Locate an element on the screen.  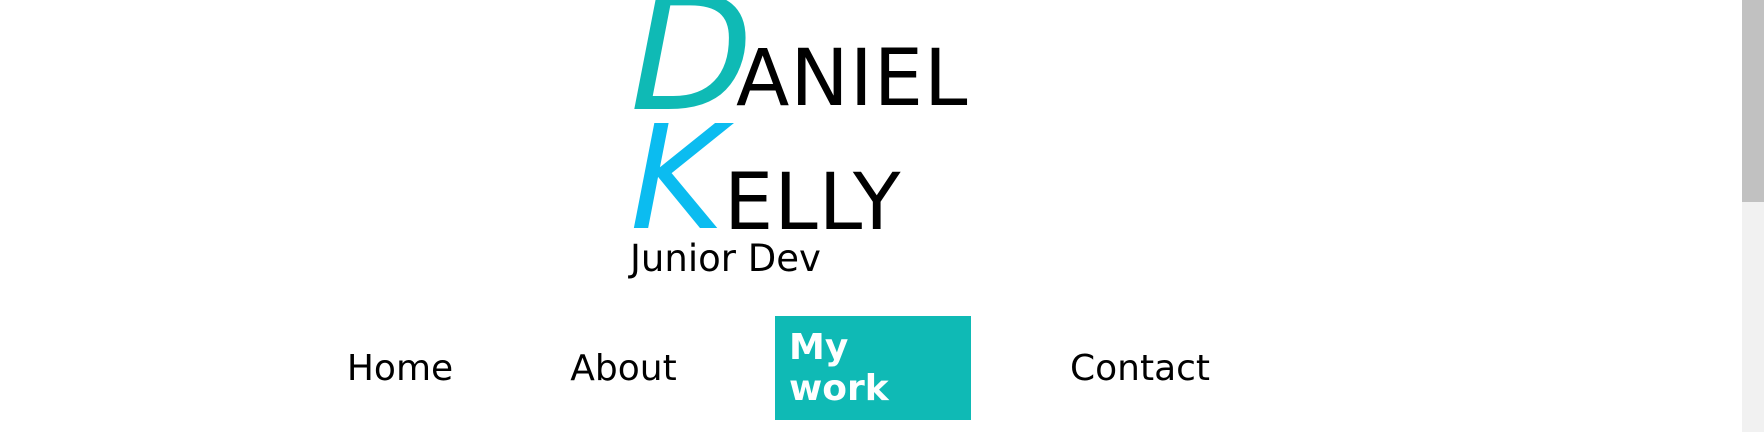
nav-item-contact: Contact is located at coordinates (1140, 368).